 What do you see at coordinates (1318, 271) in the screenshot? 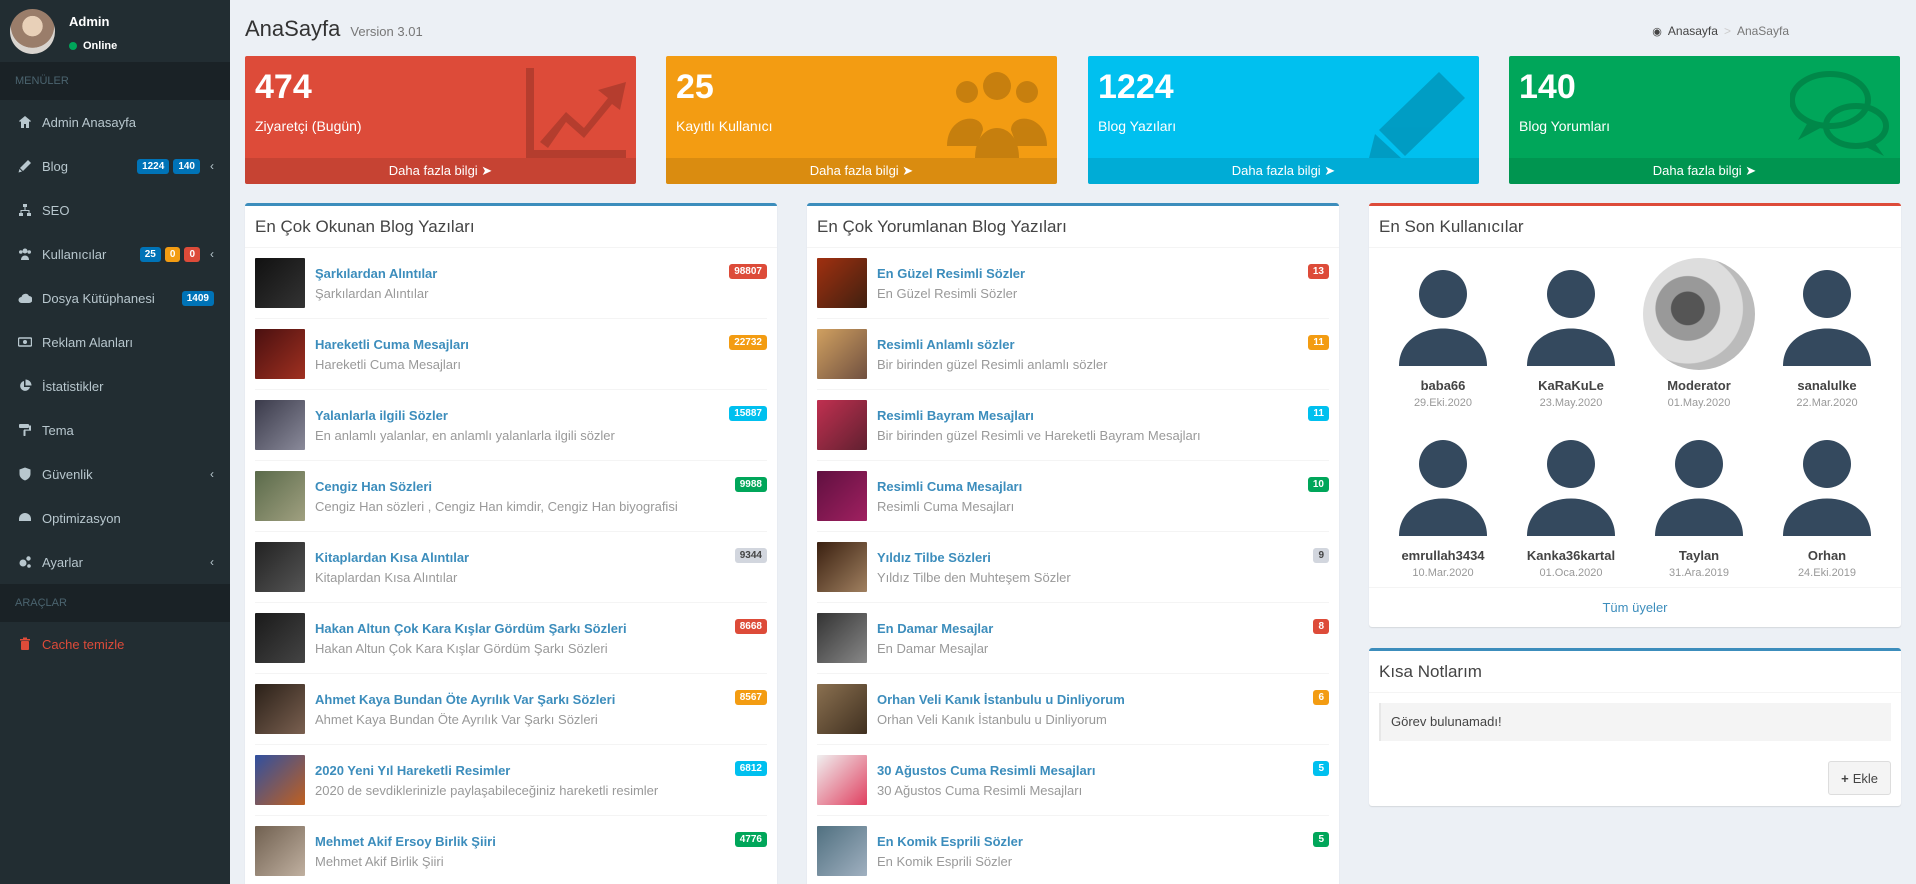
I see `count-badge: 13` at bounding box center [1318, 271].